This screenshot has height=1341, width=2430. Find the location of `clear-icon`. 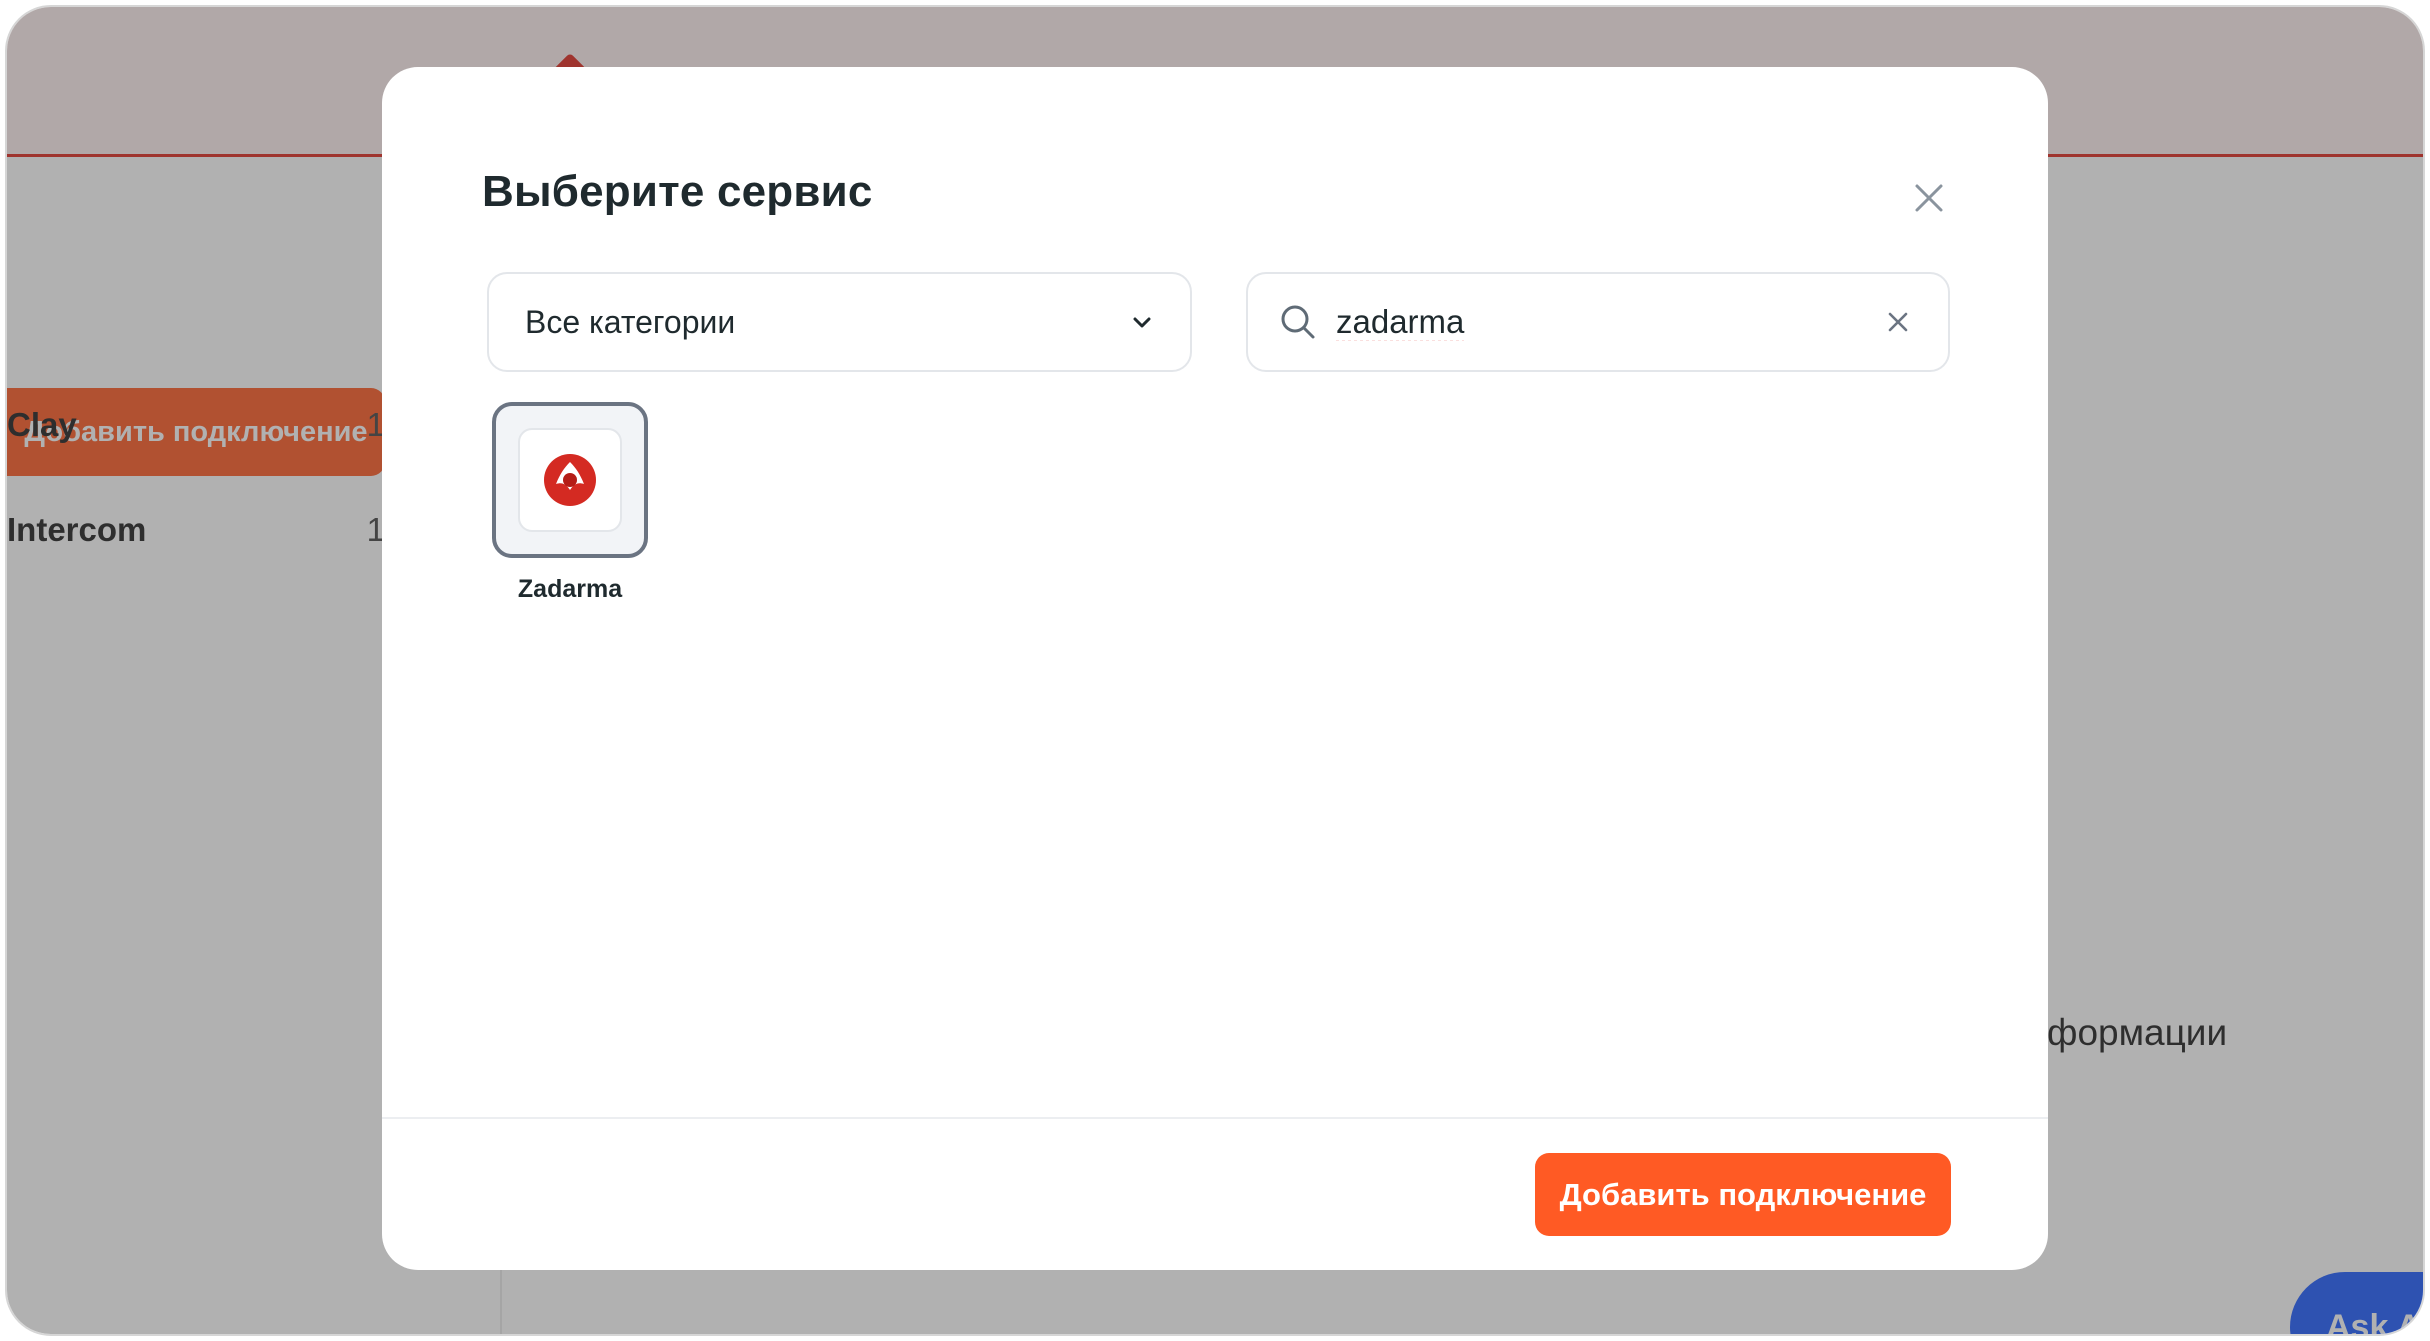

clear-icon is located at coordinates (1898, 322).